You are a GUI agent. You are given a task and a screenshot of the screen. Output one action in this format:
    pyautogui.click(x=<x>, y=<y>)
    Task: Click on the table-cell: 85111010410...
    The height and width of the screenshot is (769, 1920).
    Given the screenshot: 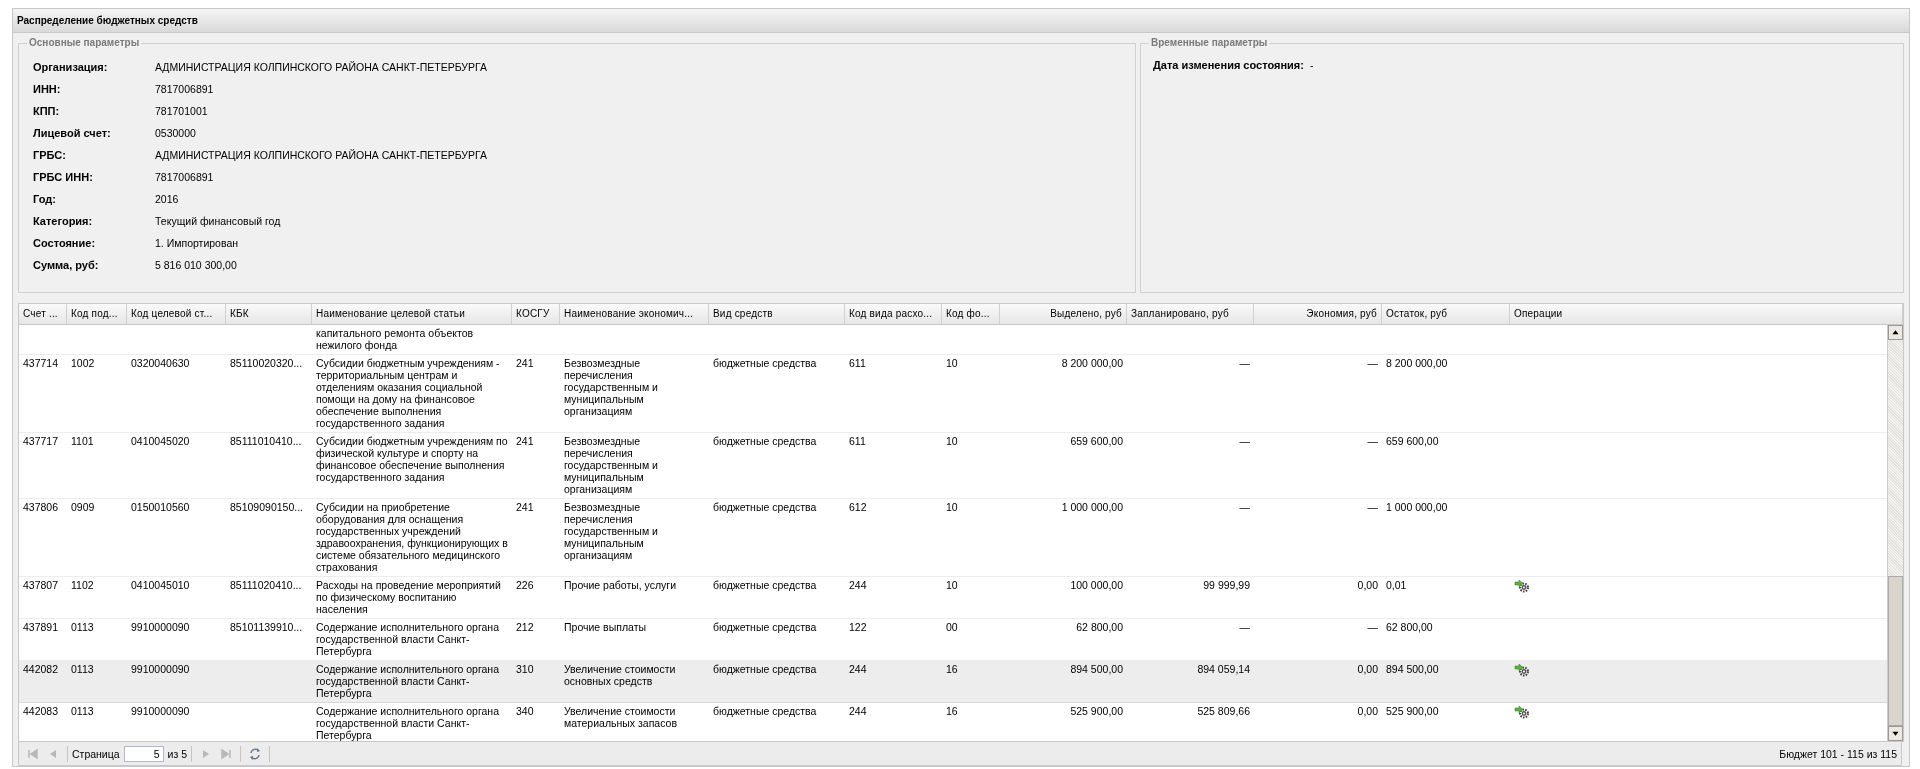 What is the action you would take?
    pyautogui.click(x=266, y=441)
    